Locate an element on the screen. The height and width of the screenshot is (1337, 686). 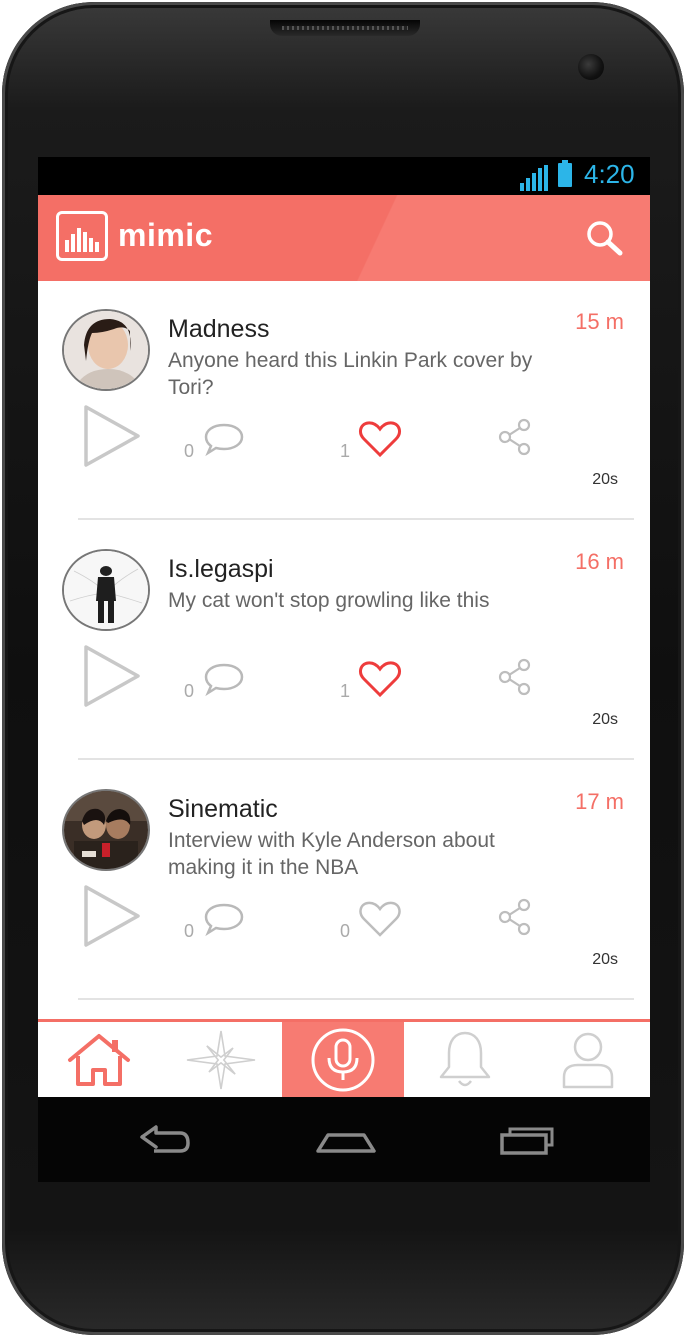
equalizer-logo-icon is located at coordinates (82, 236).